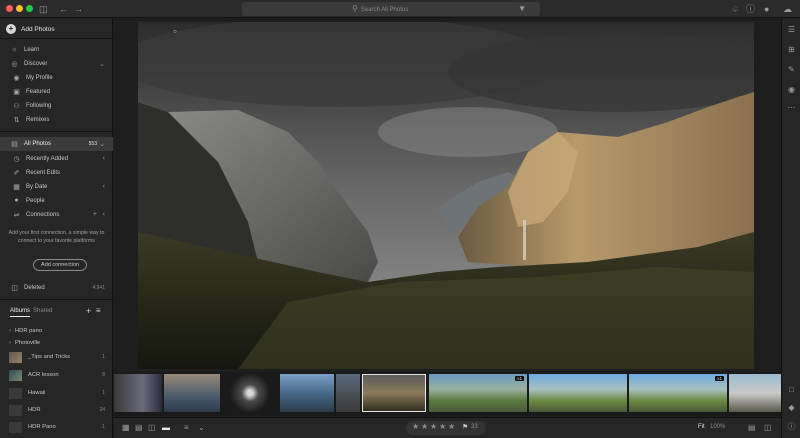 The height and width of the screenshot is (438, 800). Describe the element at coordinates (519, 378) in the screenshot. I see `stack-badge: x1` at that location.